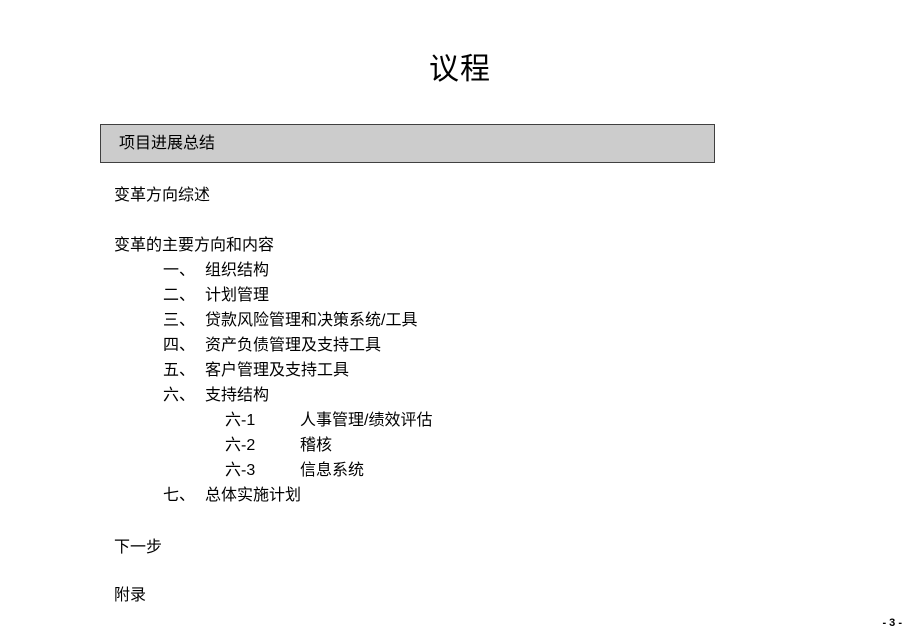 This screenshot has width=920, height=638. What do you see at coordinates (293, 346) in the screenshot?
I see `agenda-item-label: 资产负债管理及支持工具` at bounding box center [293, 346].